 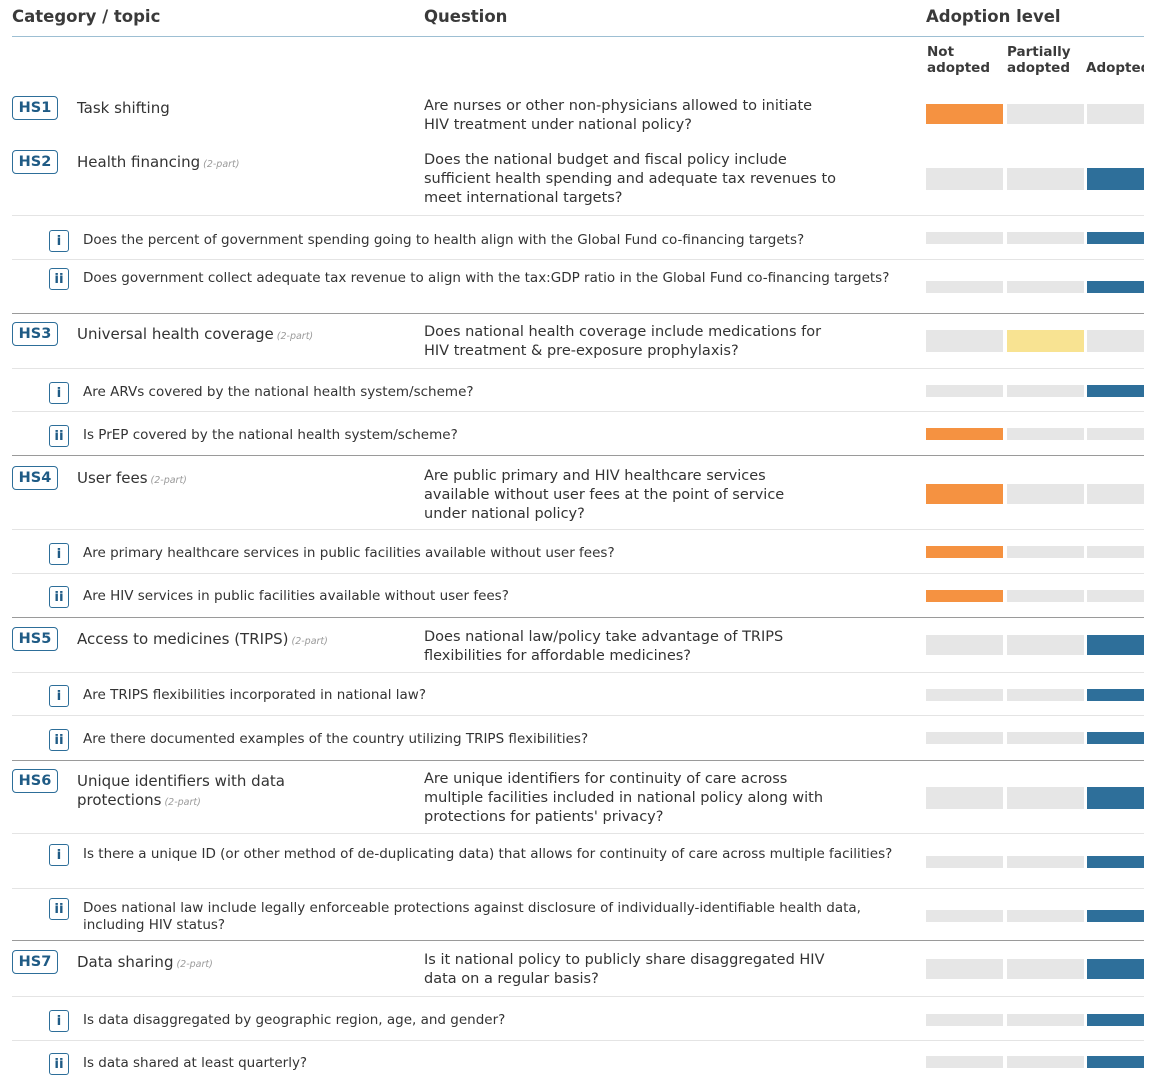 I want to click on topic-code-badge: HS6, so click(x=35, y=781).